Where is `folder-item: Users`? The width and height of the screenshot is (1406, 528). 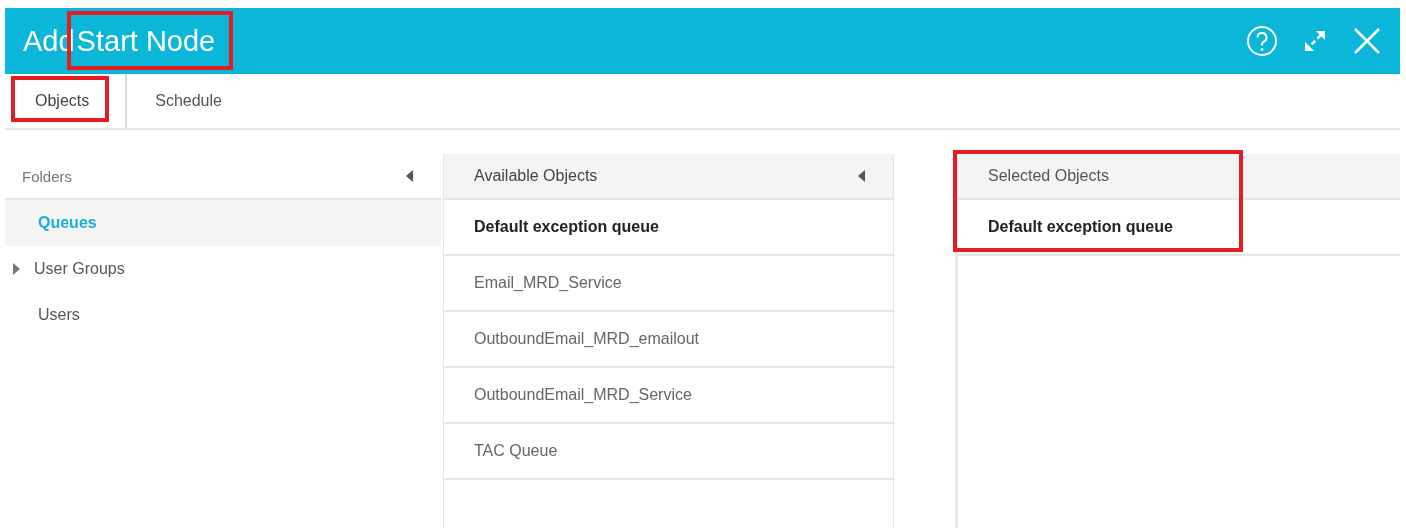
folder-item: Users is located at coordinates (223, 315).